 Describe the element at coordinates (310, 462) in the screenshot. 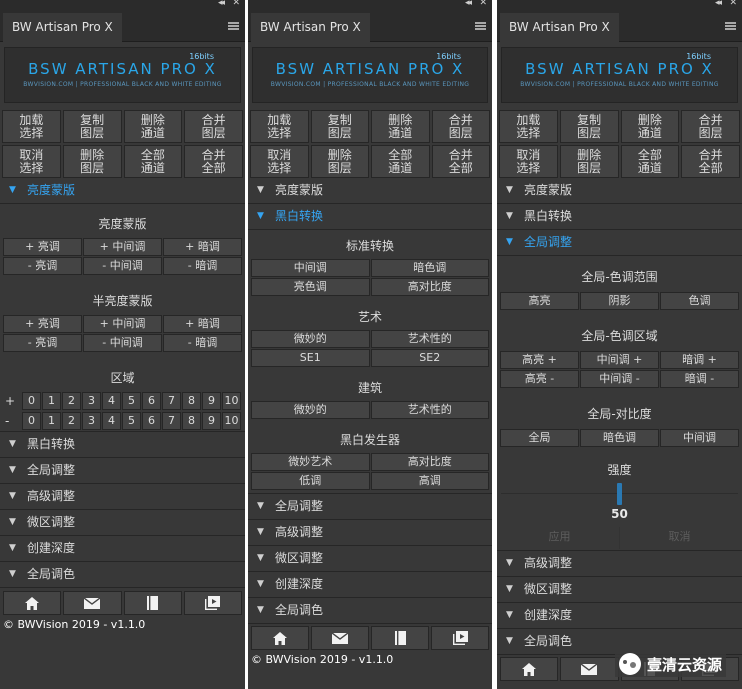

I see `gen-subtle-art-button: 微妙艺术` at that location.